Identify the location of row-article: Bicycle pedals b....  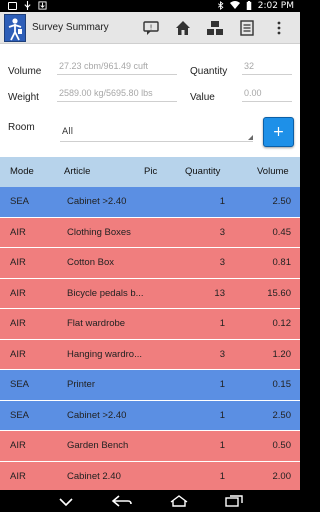
(105, 293).